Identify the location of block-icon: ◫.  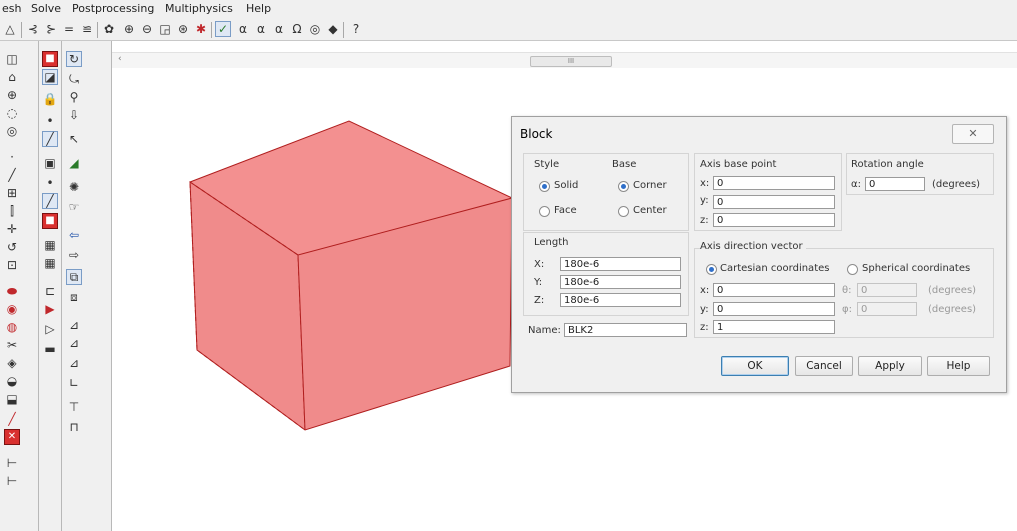
(12, 59).